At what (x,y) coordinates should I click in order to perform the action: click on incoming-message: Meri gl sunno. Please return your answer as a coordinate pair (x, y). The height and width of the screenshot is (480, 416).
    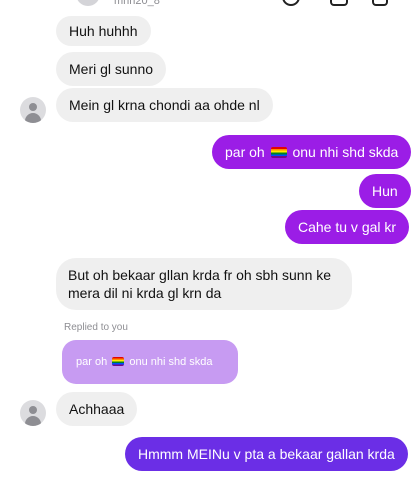
    Looking at the image, I should click on (111, 69).